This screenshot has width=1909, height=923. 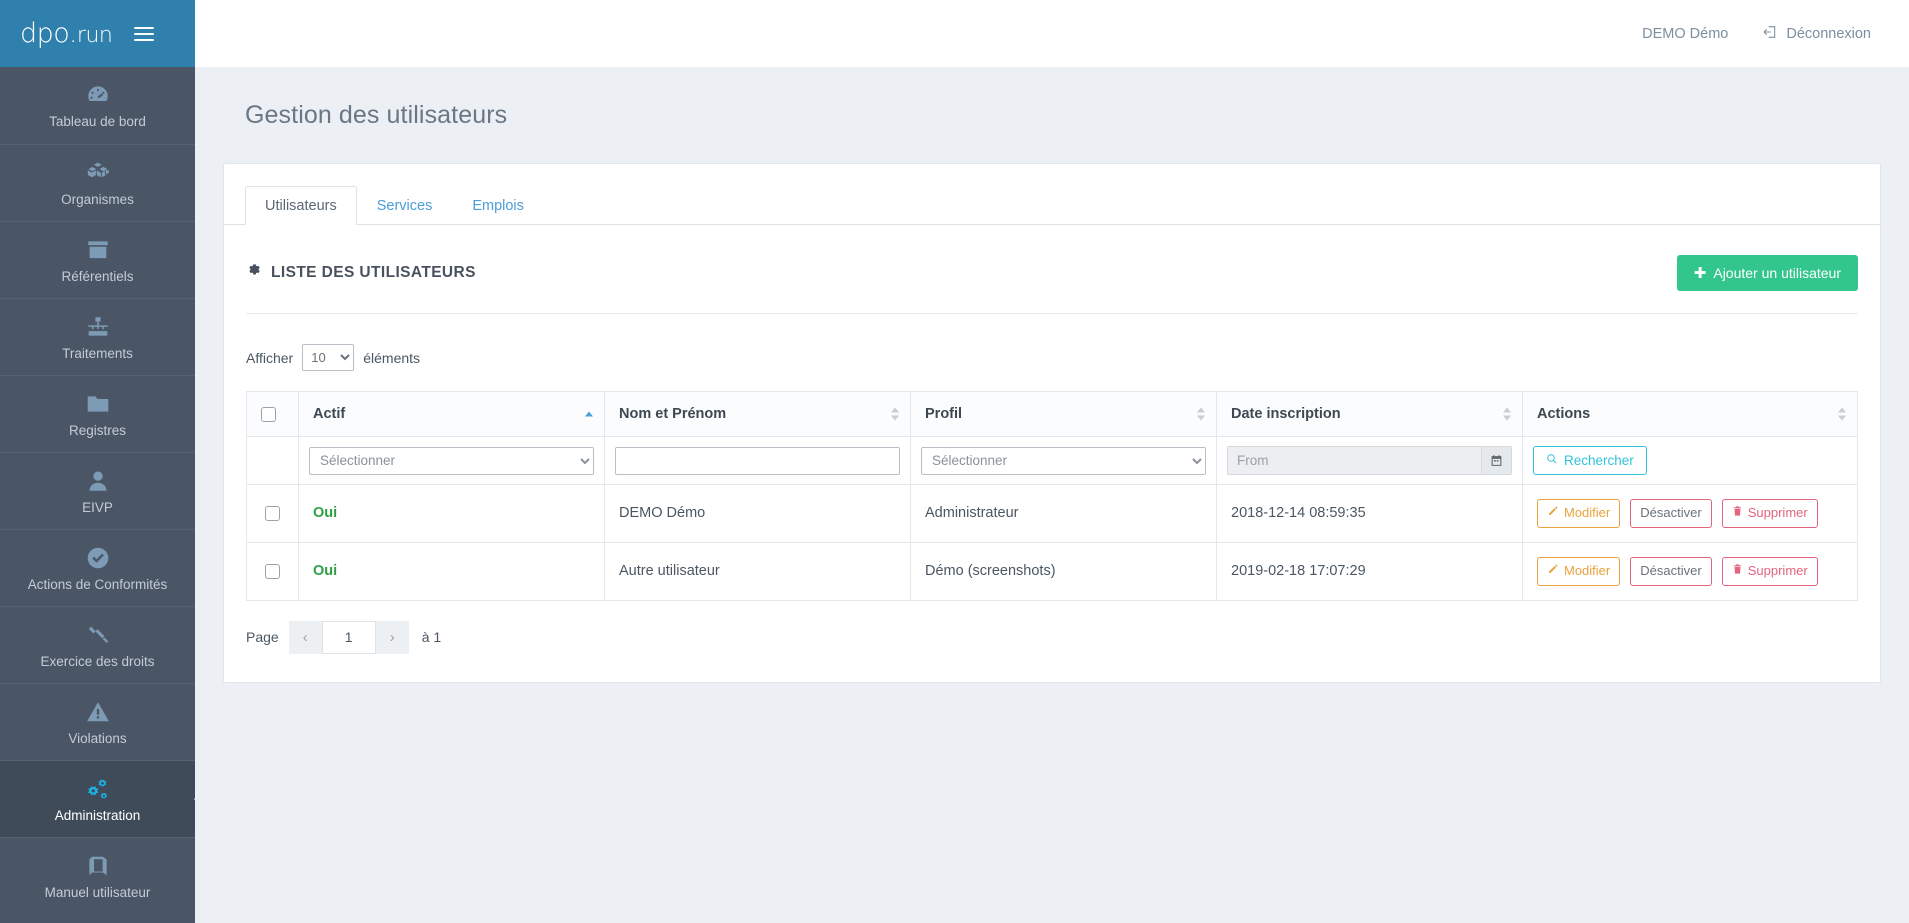 I want to click on cell-nom: Autre utilisateur, so click(x=757, y=571).